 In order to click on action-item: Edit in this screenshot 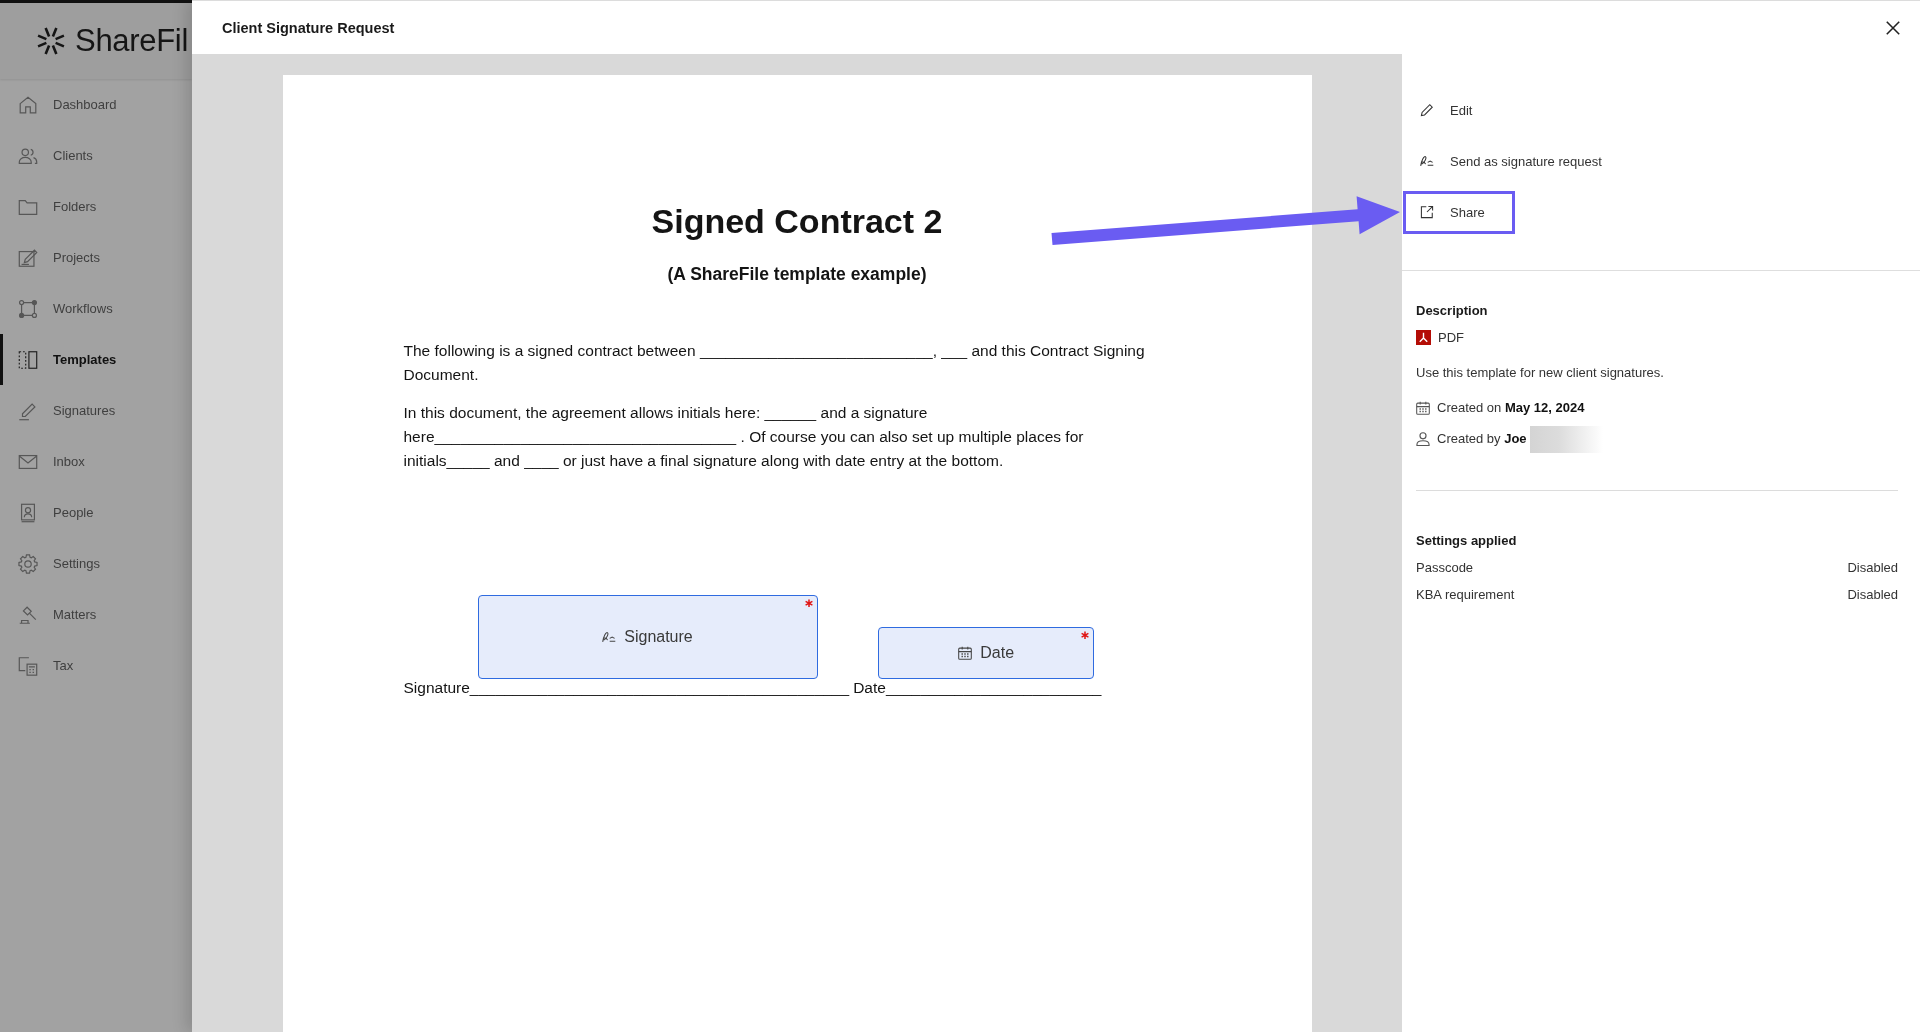, I will do `click(1453, 110)`.